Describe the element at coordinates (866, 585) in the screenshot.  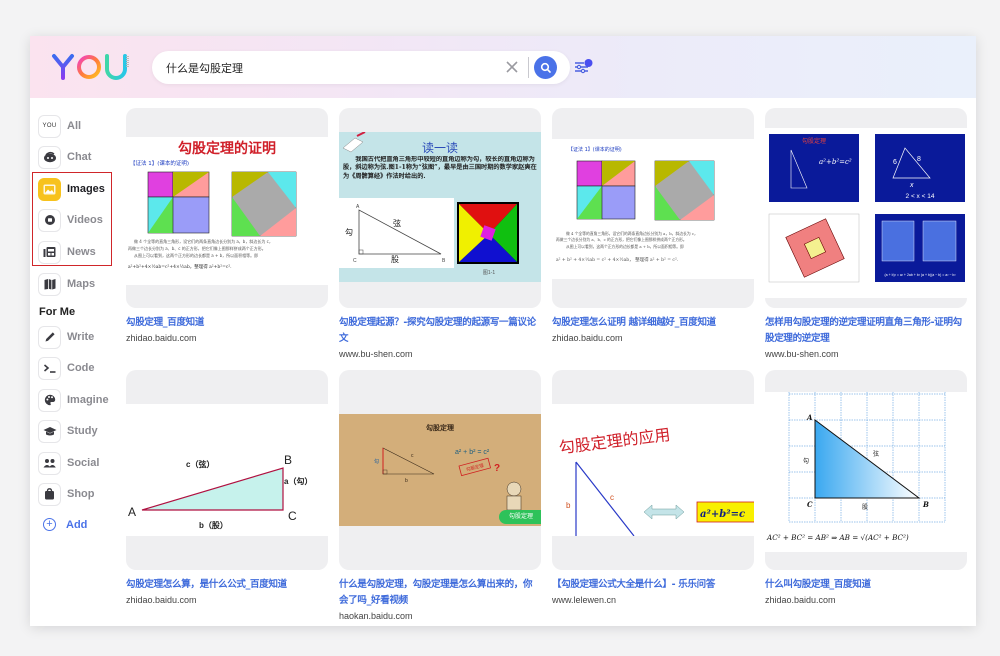
I see `result-title: 什么叫勾股定理_百度知道` at that location.